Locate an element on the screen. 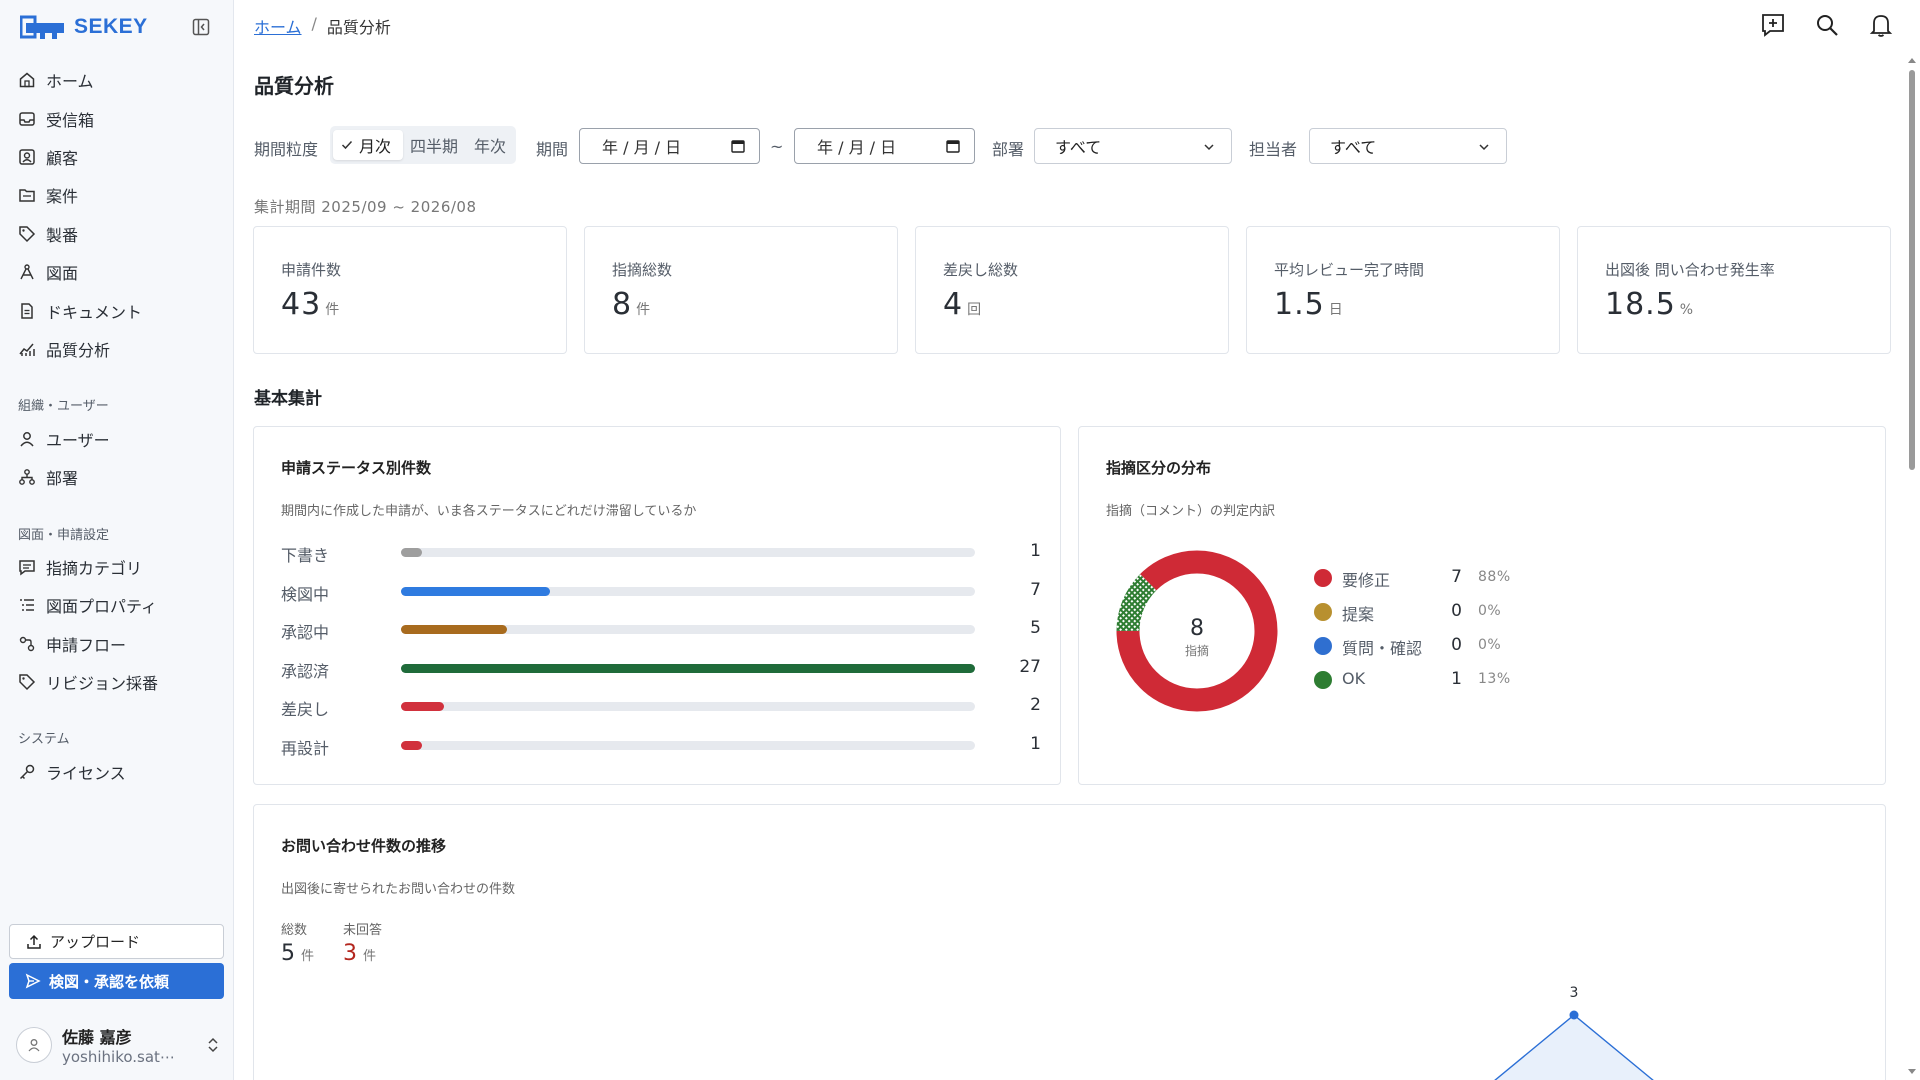 The height and width of the screenshot is (1080, 1920). status-bar is located at coordinates (688, 668).